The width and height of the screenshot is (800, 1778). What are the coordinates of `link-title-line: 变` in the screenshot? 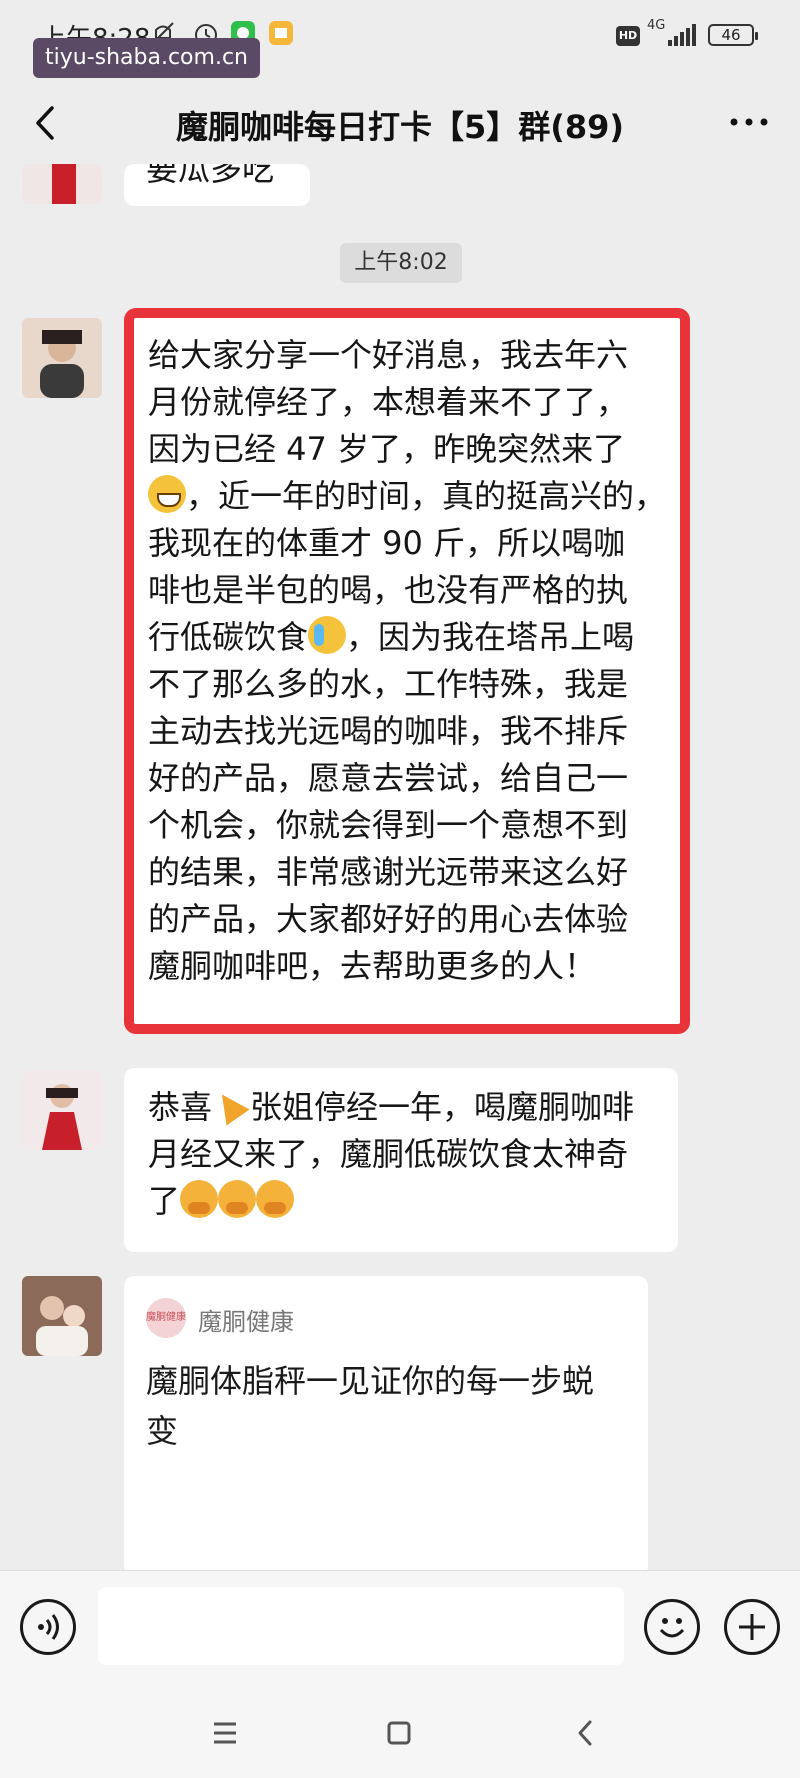 It's located at (162, 1431).